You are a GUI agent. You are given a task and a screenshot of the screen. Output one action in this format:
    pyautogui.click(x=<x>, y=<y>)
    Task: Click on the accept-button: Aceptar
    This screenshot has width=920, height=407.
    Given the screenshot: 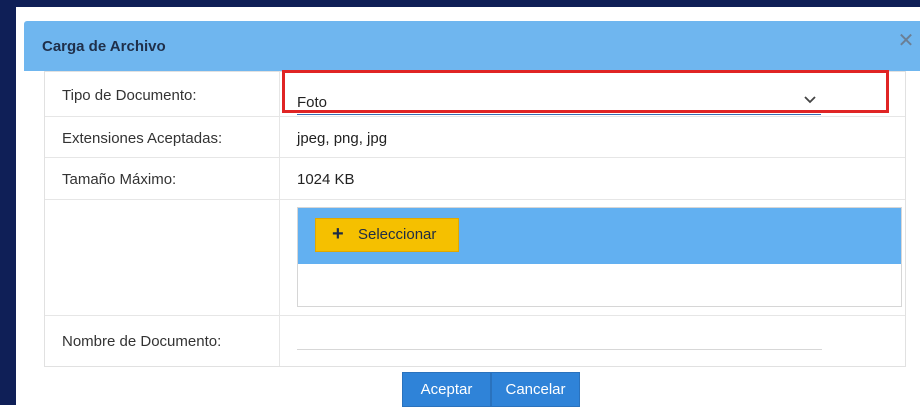 What is the action you would take?
    pyautogui.click(x=446, y=389)
    